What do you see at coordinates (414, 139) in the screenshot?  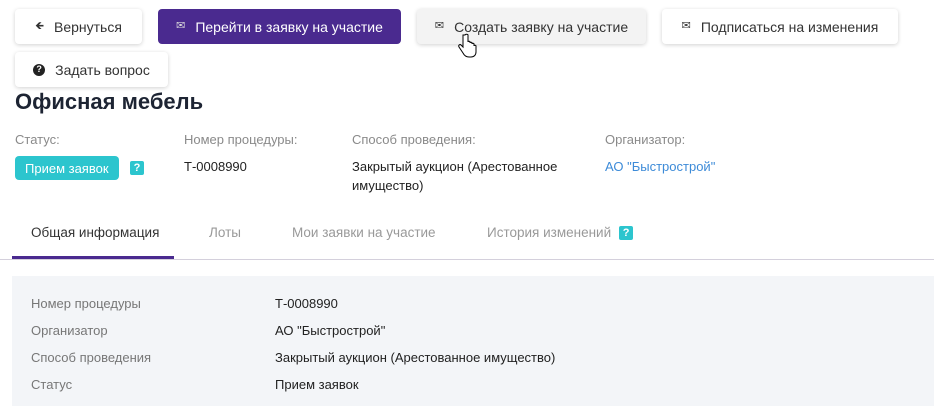 I see `method-label: Способ проведения:` at bounding box center [414, 139].